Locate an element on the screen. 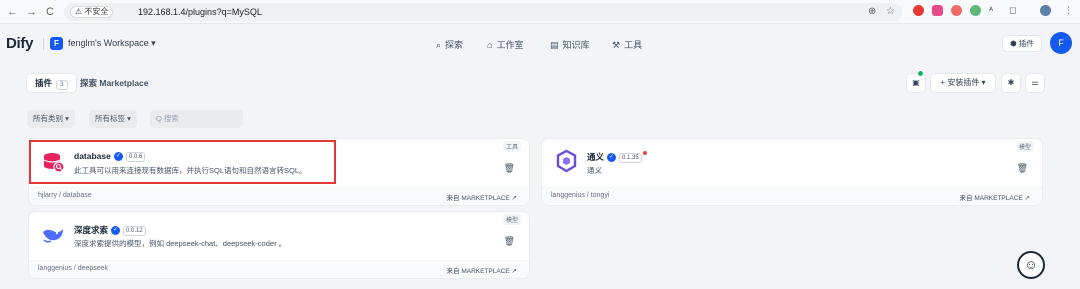 The image size is (1080, 289). task-status-dot is located at coordinates (920, 73).